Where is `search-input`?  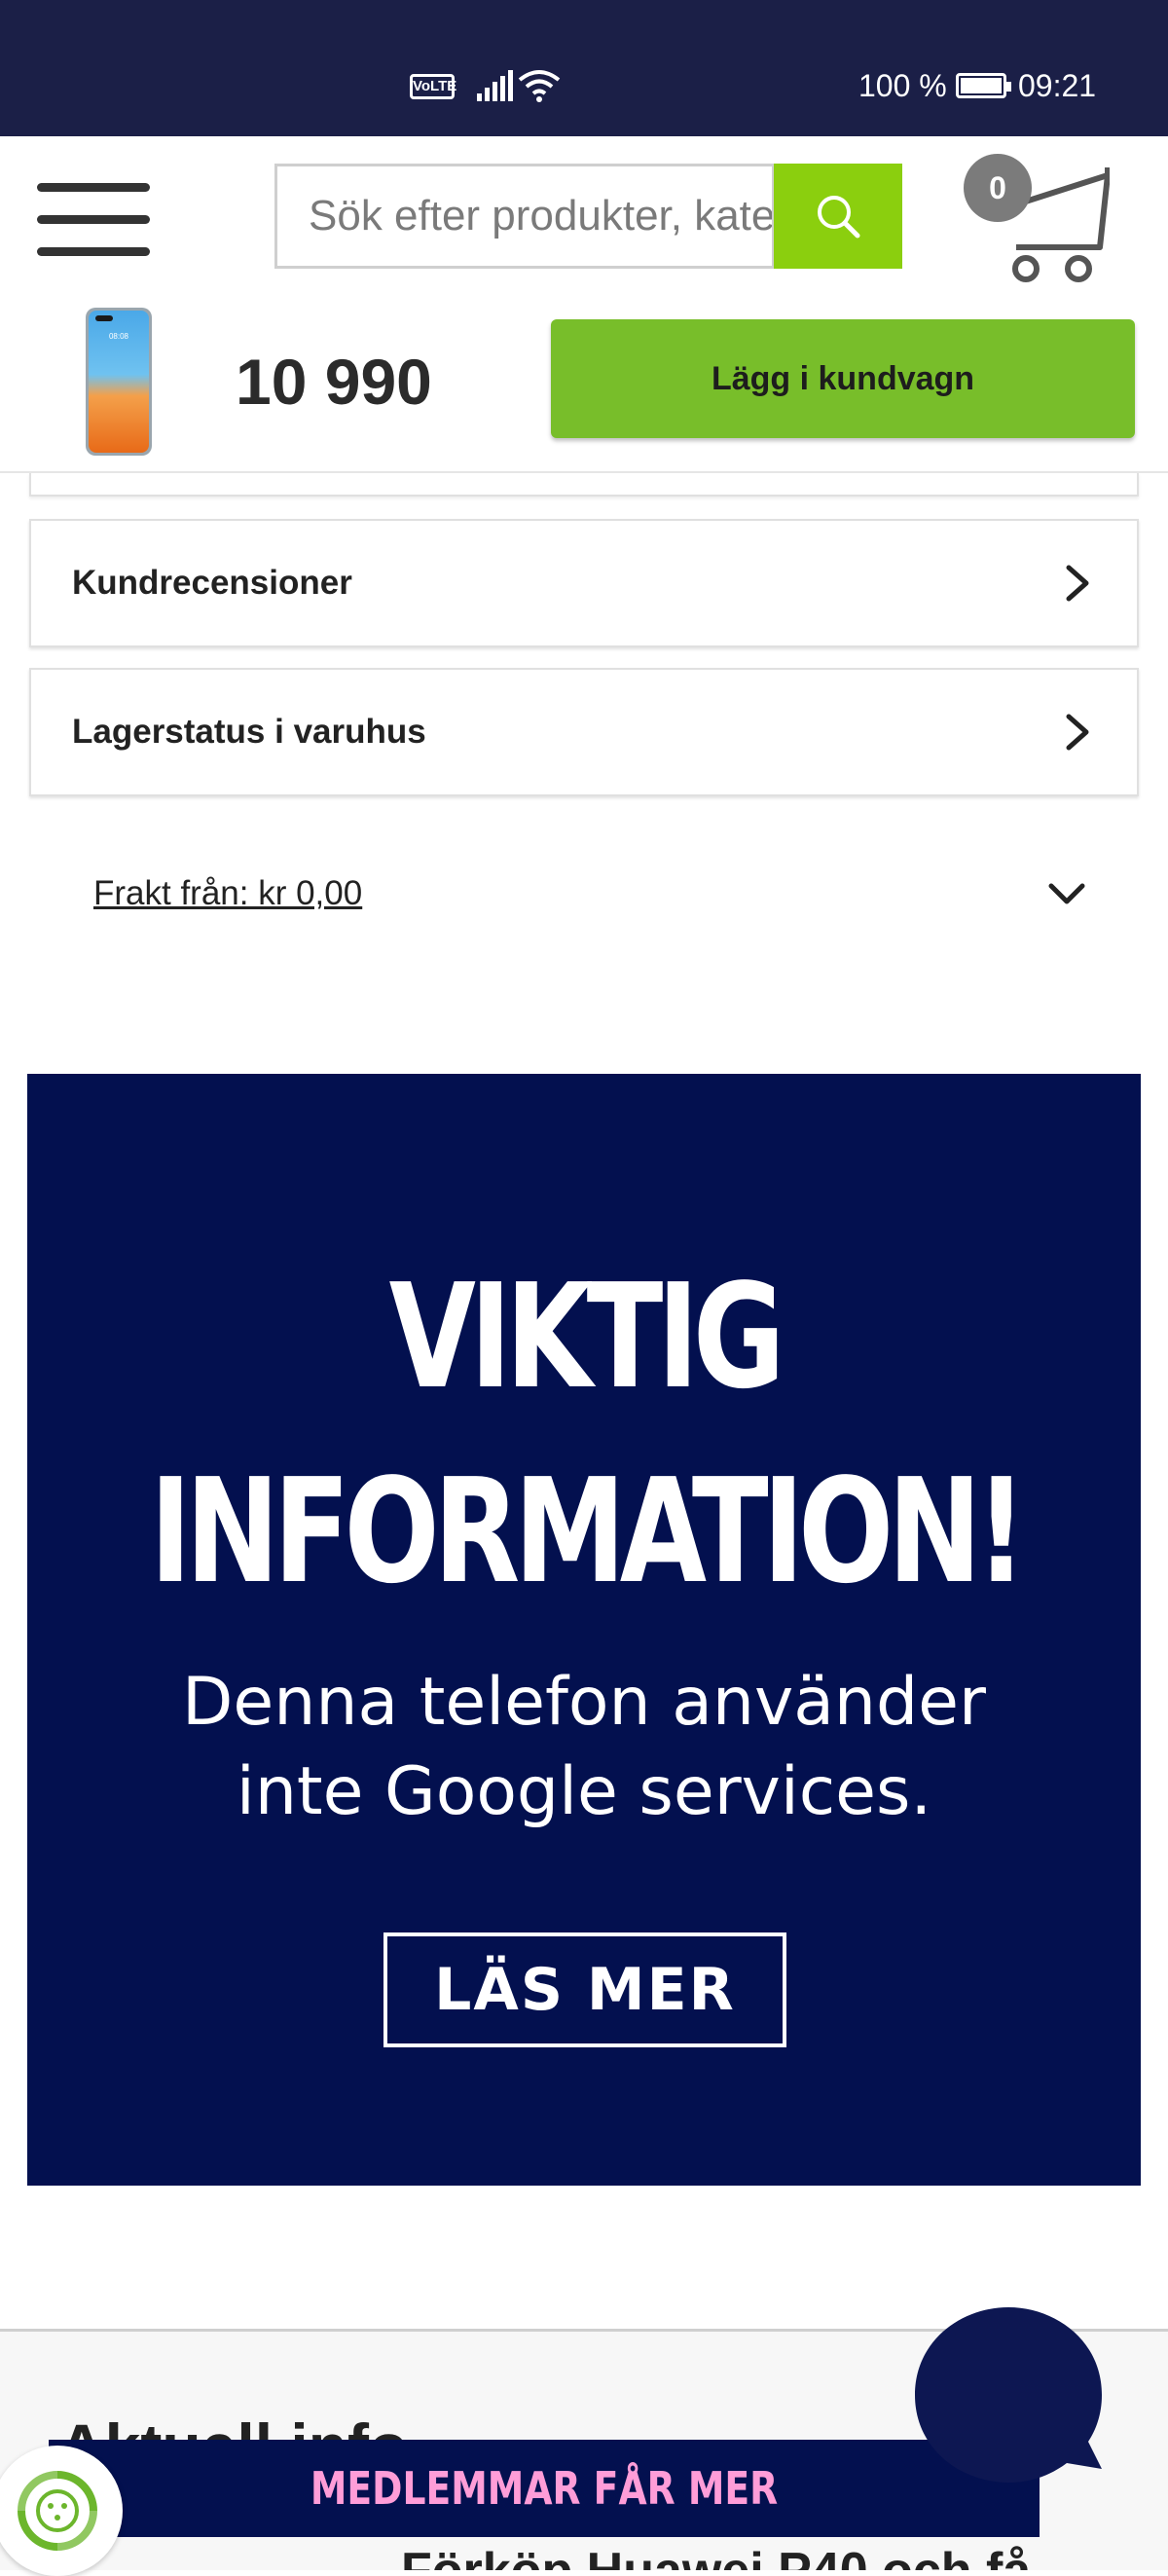 search-input is located at coordinates (525, 216).